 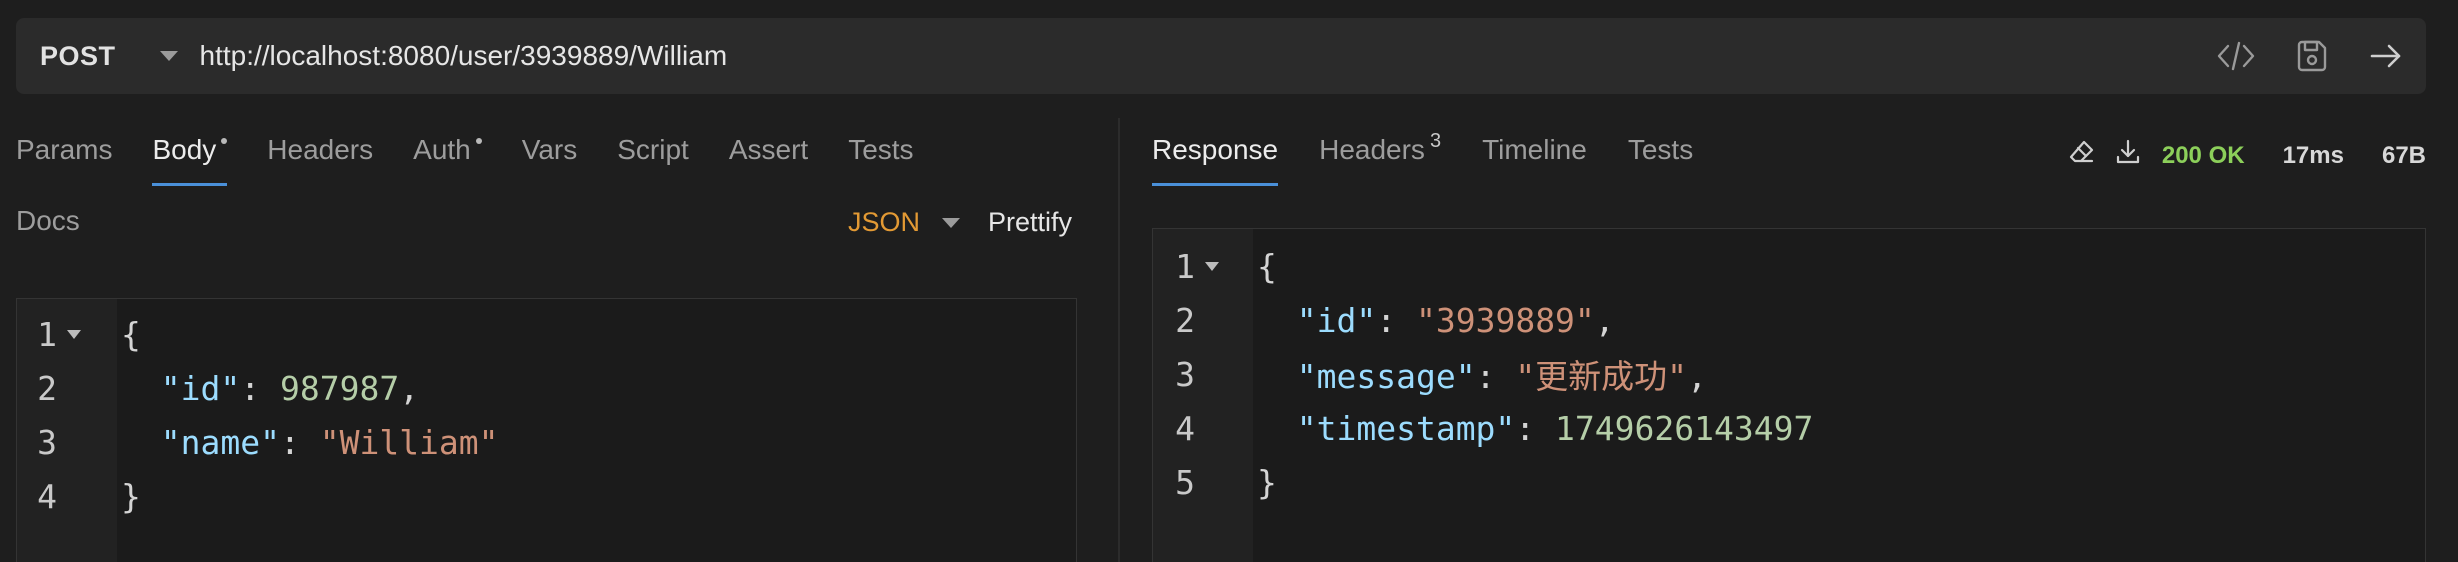 What do you see at coordinates (2236, 56) in the screenshot?
I see `code-icon` at bounding box center [2236, 56].